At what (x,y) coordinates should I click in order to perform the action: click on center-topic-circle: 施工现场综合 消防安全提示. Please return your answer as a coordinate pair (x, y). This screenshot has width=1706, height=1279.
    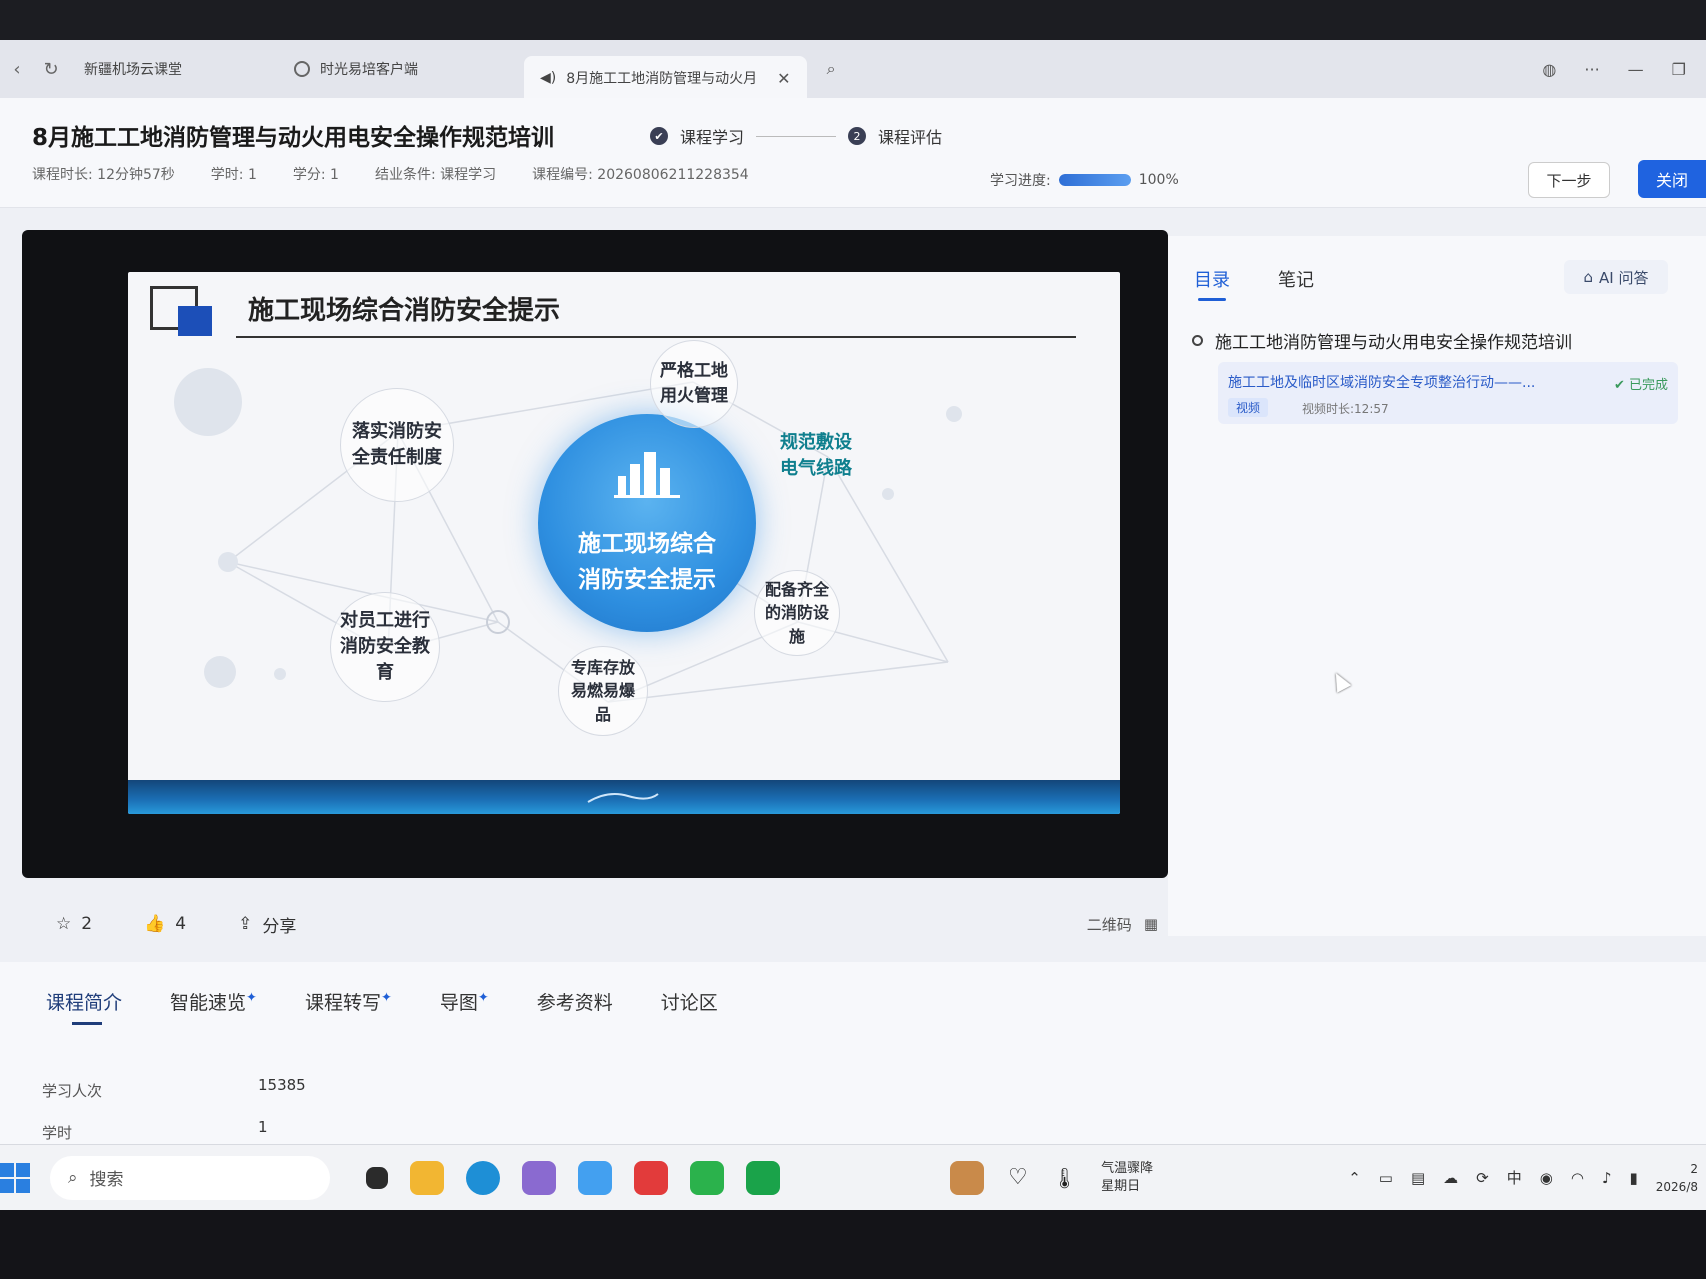
    Looking at the image, I should click on (647, 523).